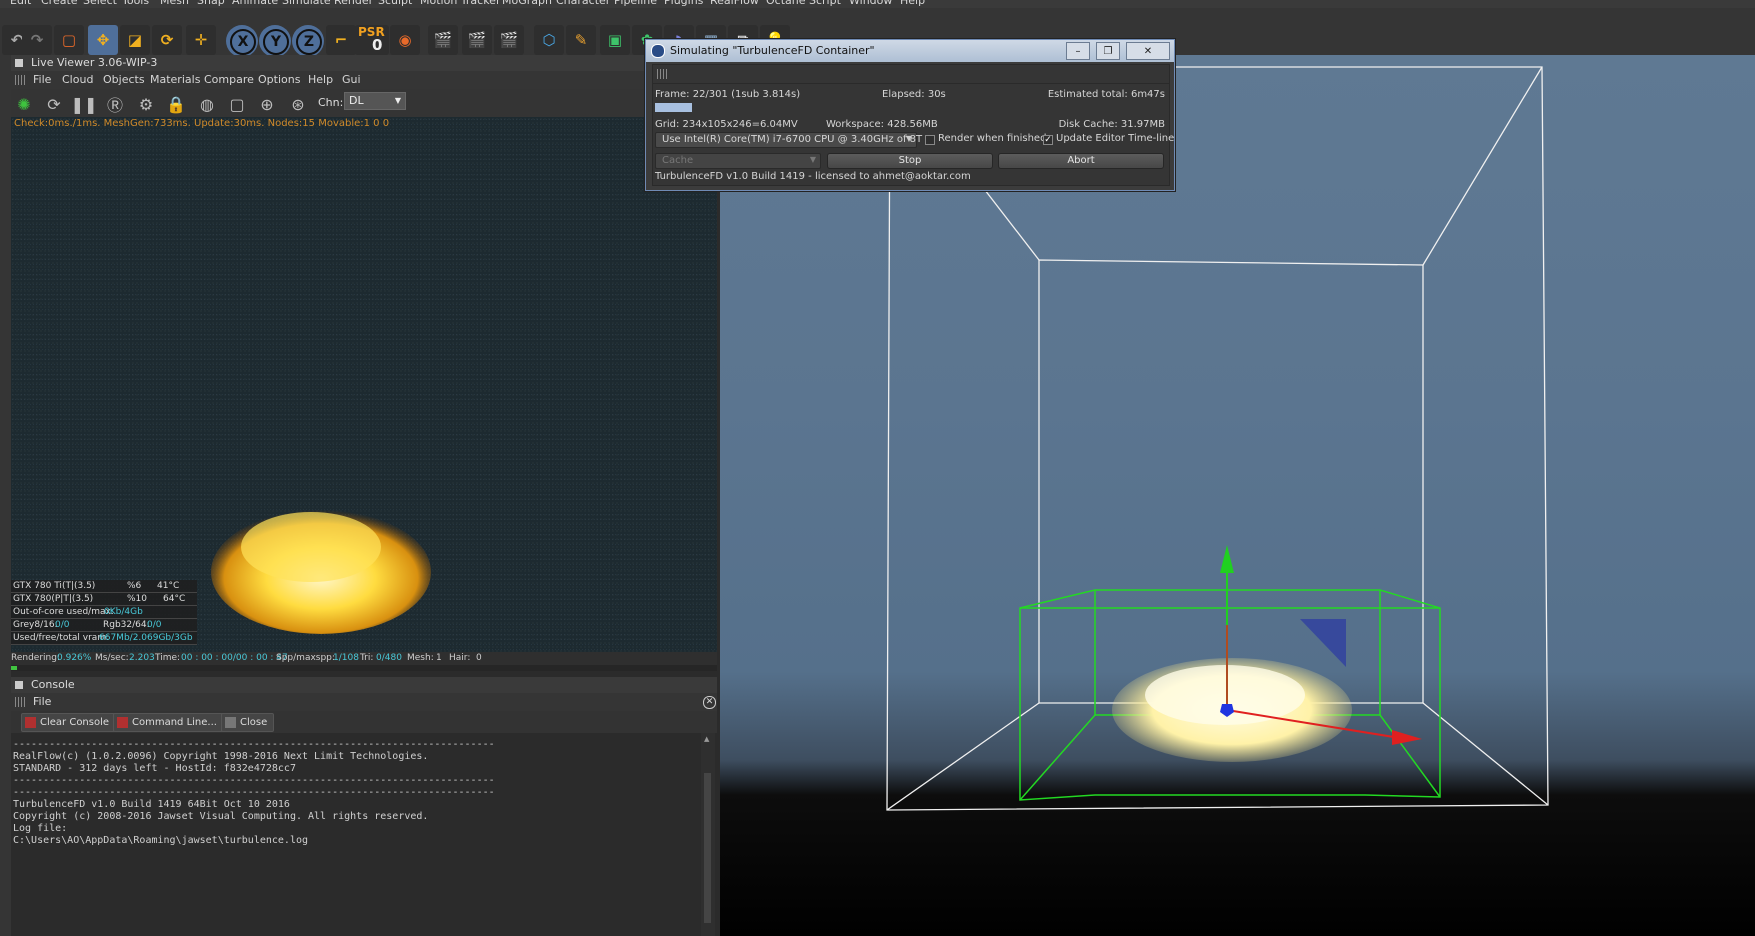 The image size is (1755, 936). I want to click on main-menu-item: Help, so click(912, 3).